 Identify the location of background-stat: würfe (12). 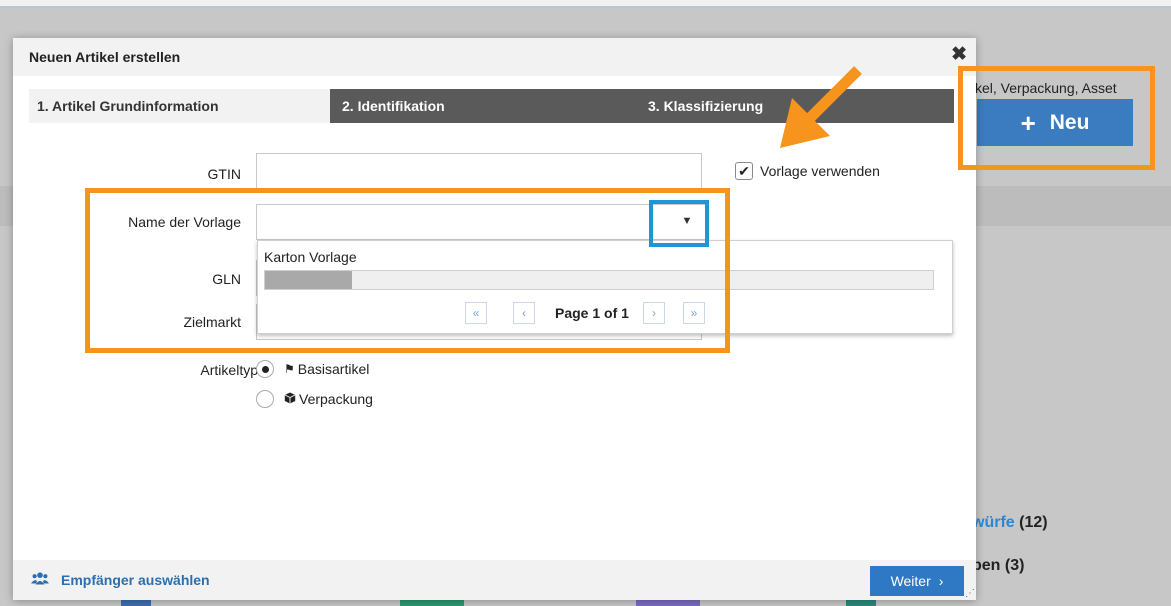
(1010, 523).